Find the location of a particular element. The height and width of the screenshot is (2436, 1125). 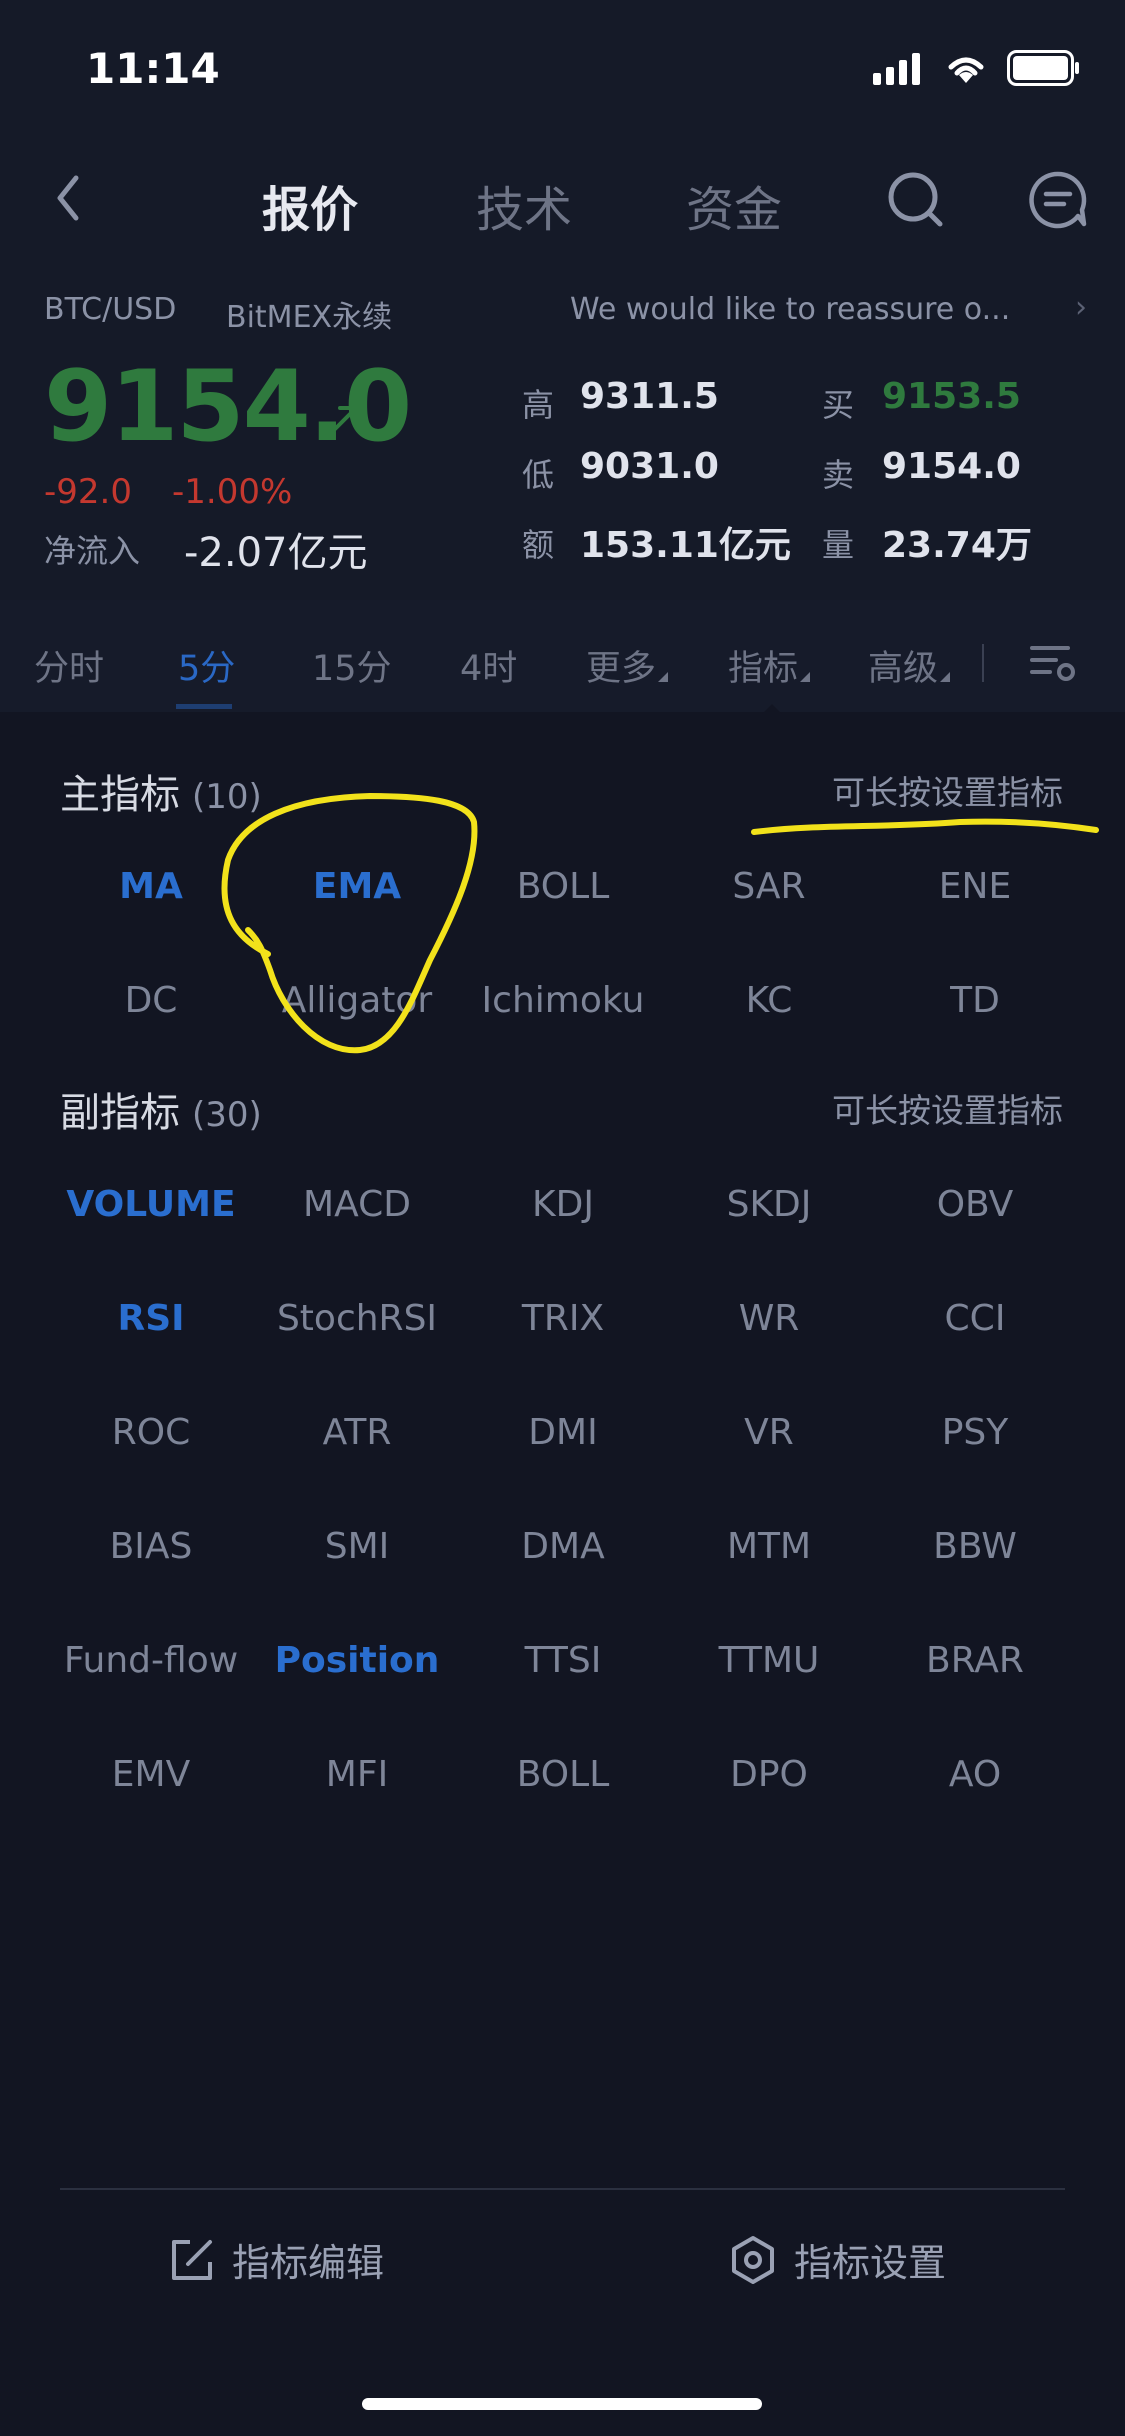

sub-indicator-dpo: DPO is located at coordinates (769, 1774).